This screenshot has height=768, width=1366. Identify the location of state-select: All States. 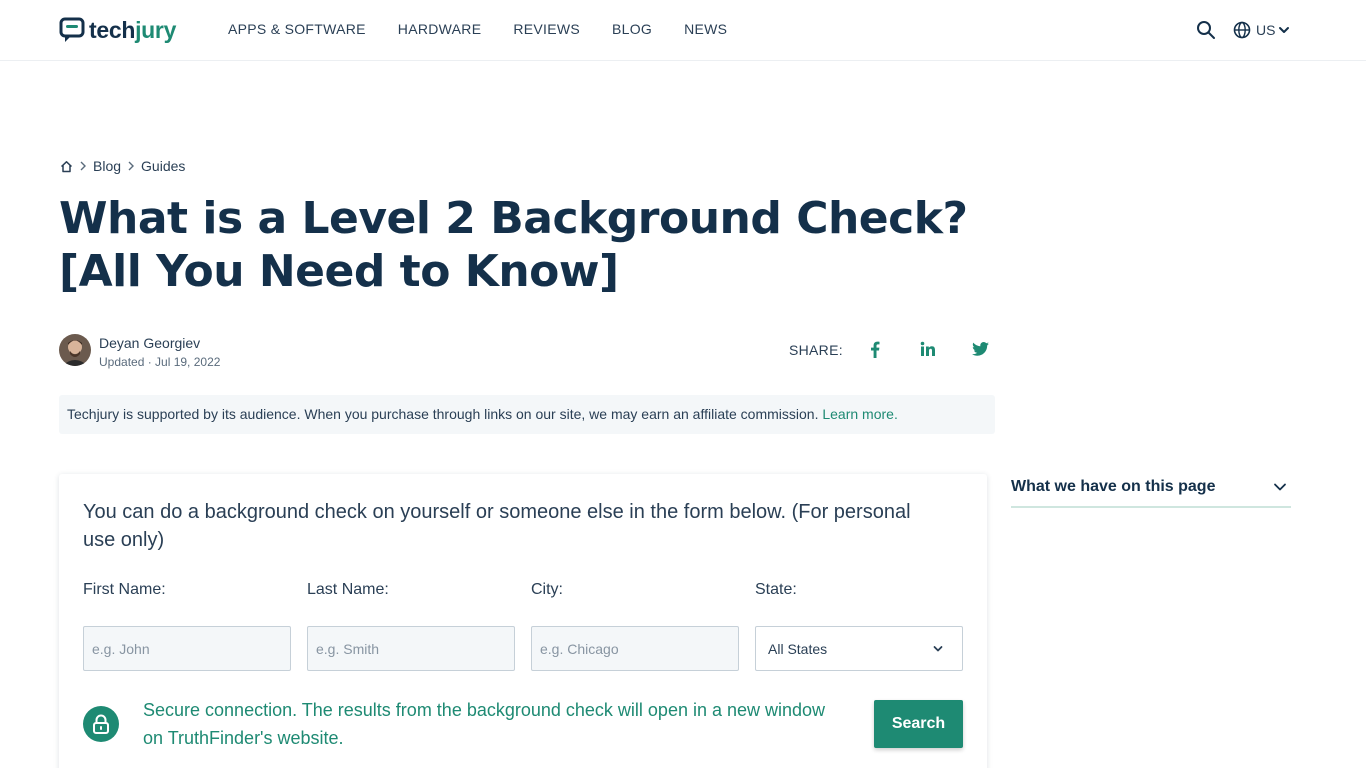
(859, 648).